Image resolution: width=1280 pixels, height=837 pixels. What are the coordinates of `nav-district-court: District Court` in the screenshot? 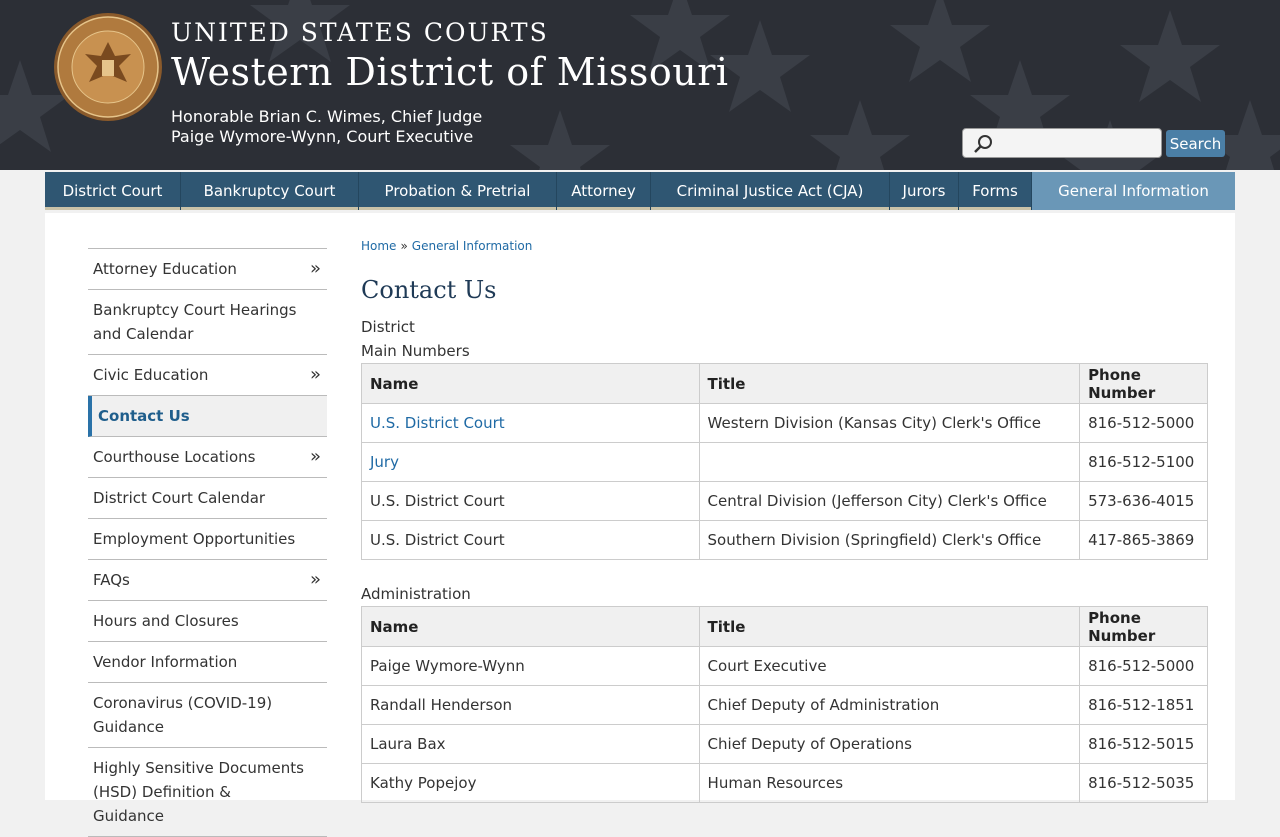 It's located at (113, 191).